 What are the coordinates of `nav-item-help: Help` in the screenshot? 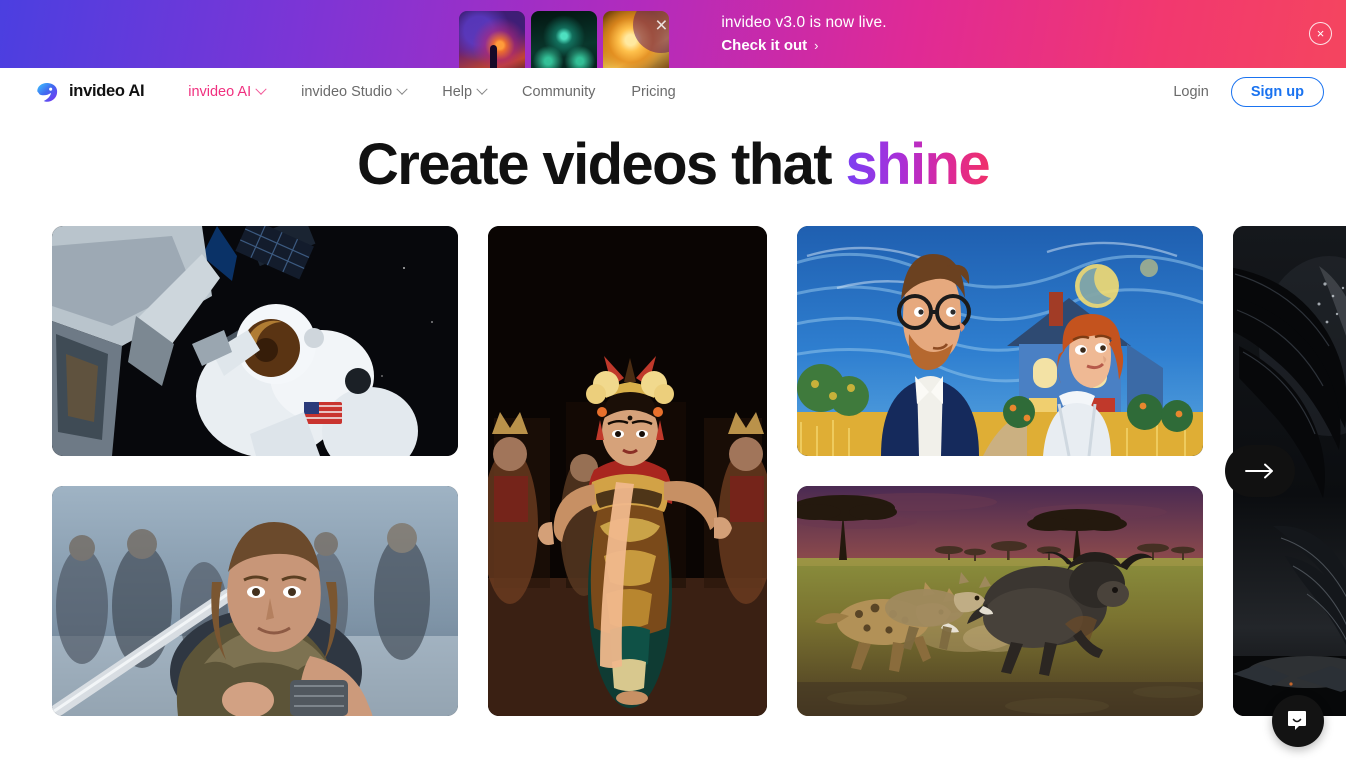 It's located at (464, 92).